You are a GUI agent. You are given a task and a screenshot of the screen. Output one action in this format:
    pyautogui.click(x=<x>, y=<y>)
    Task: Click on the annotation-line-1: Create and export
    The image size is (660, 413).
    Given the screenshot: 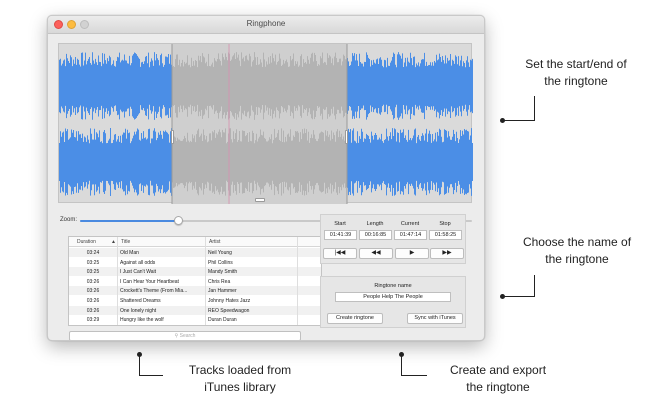 What is the action you would take?
    pyautogui.click(x=498, y=370)
    